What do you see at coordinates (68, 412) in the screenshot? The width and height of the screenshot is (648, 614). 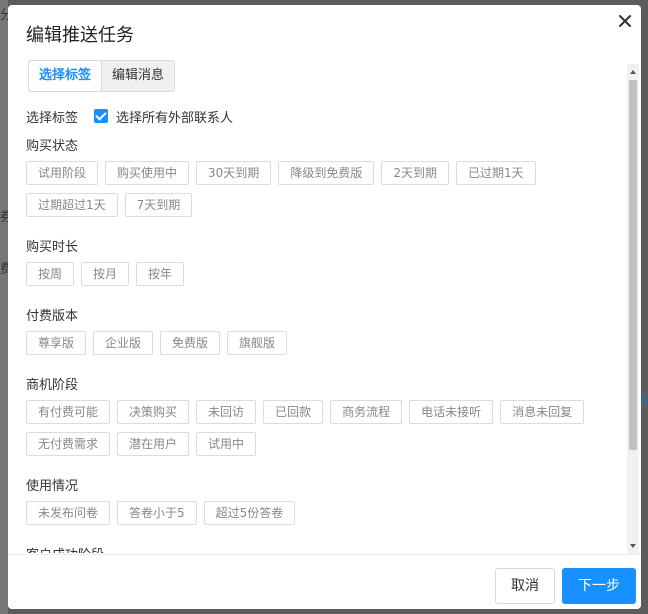 I see `tag-option: 有付费可能` at bounding box center [68, 412].